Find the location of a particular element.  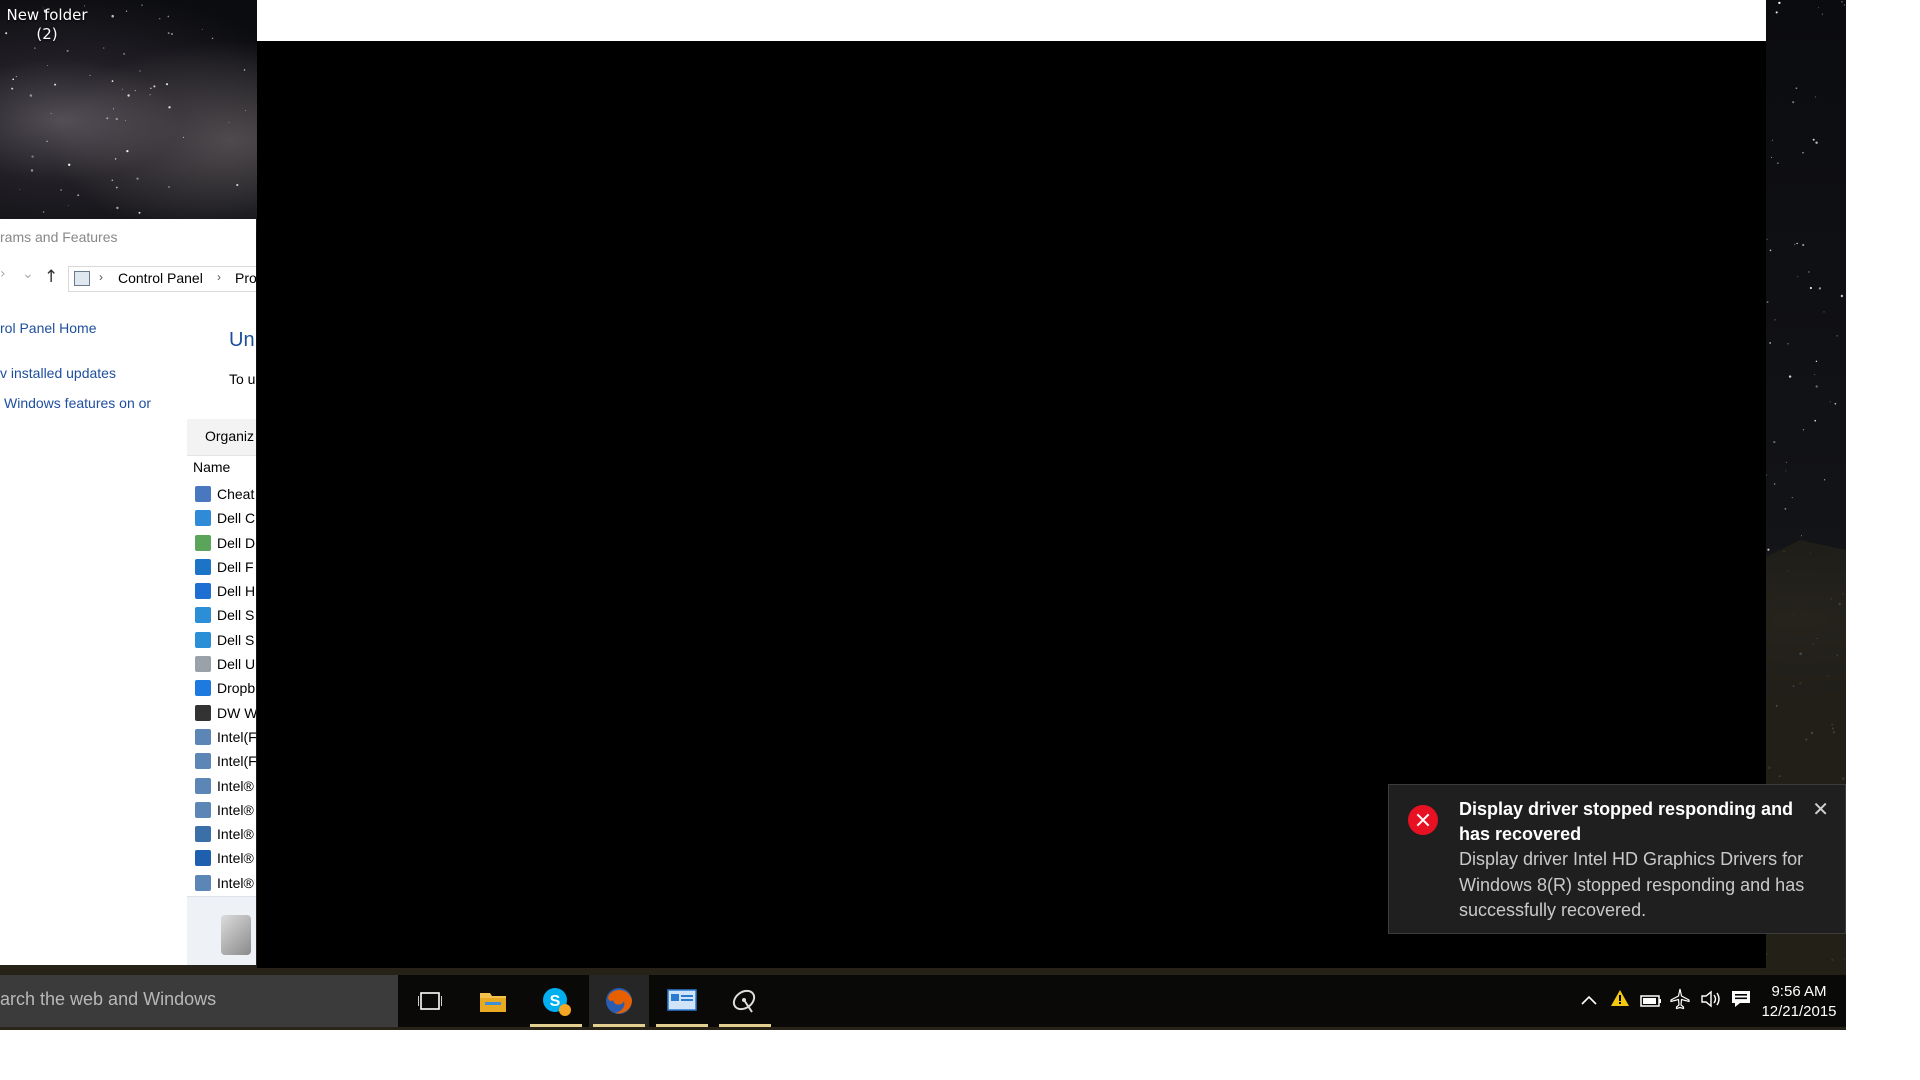

program-list-item: Dell U is located at coordinates (225, 665).